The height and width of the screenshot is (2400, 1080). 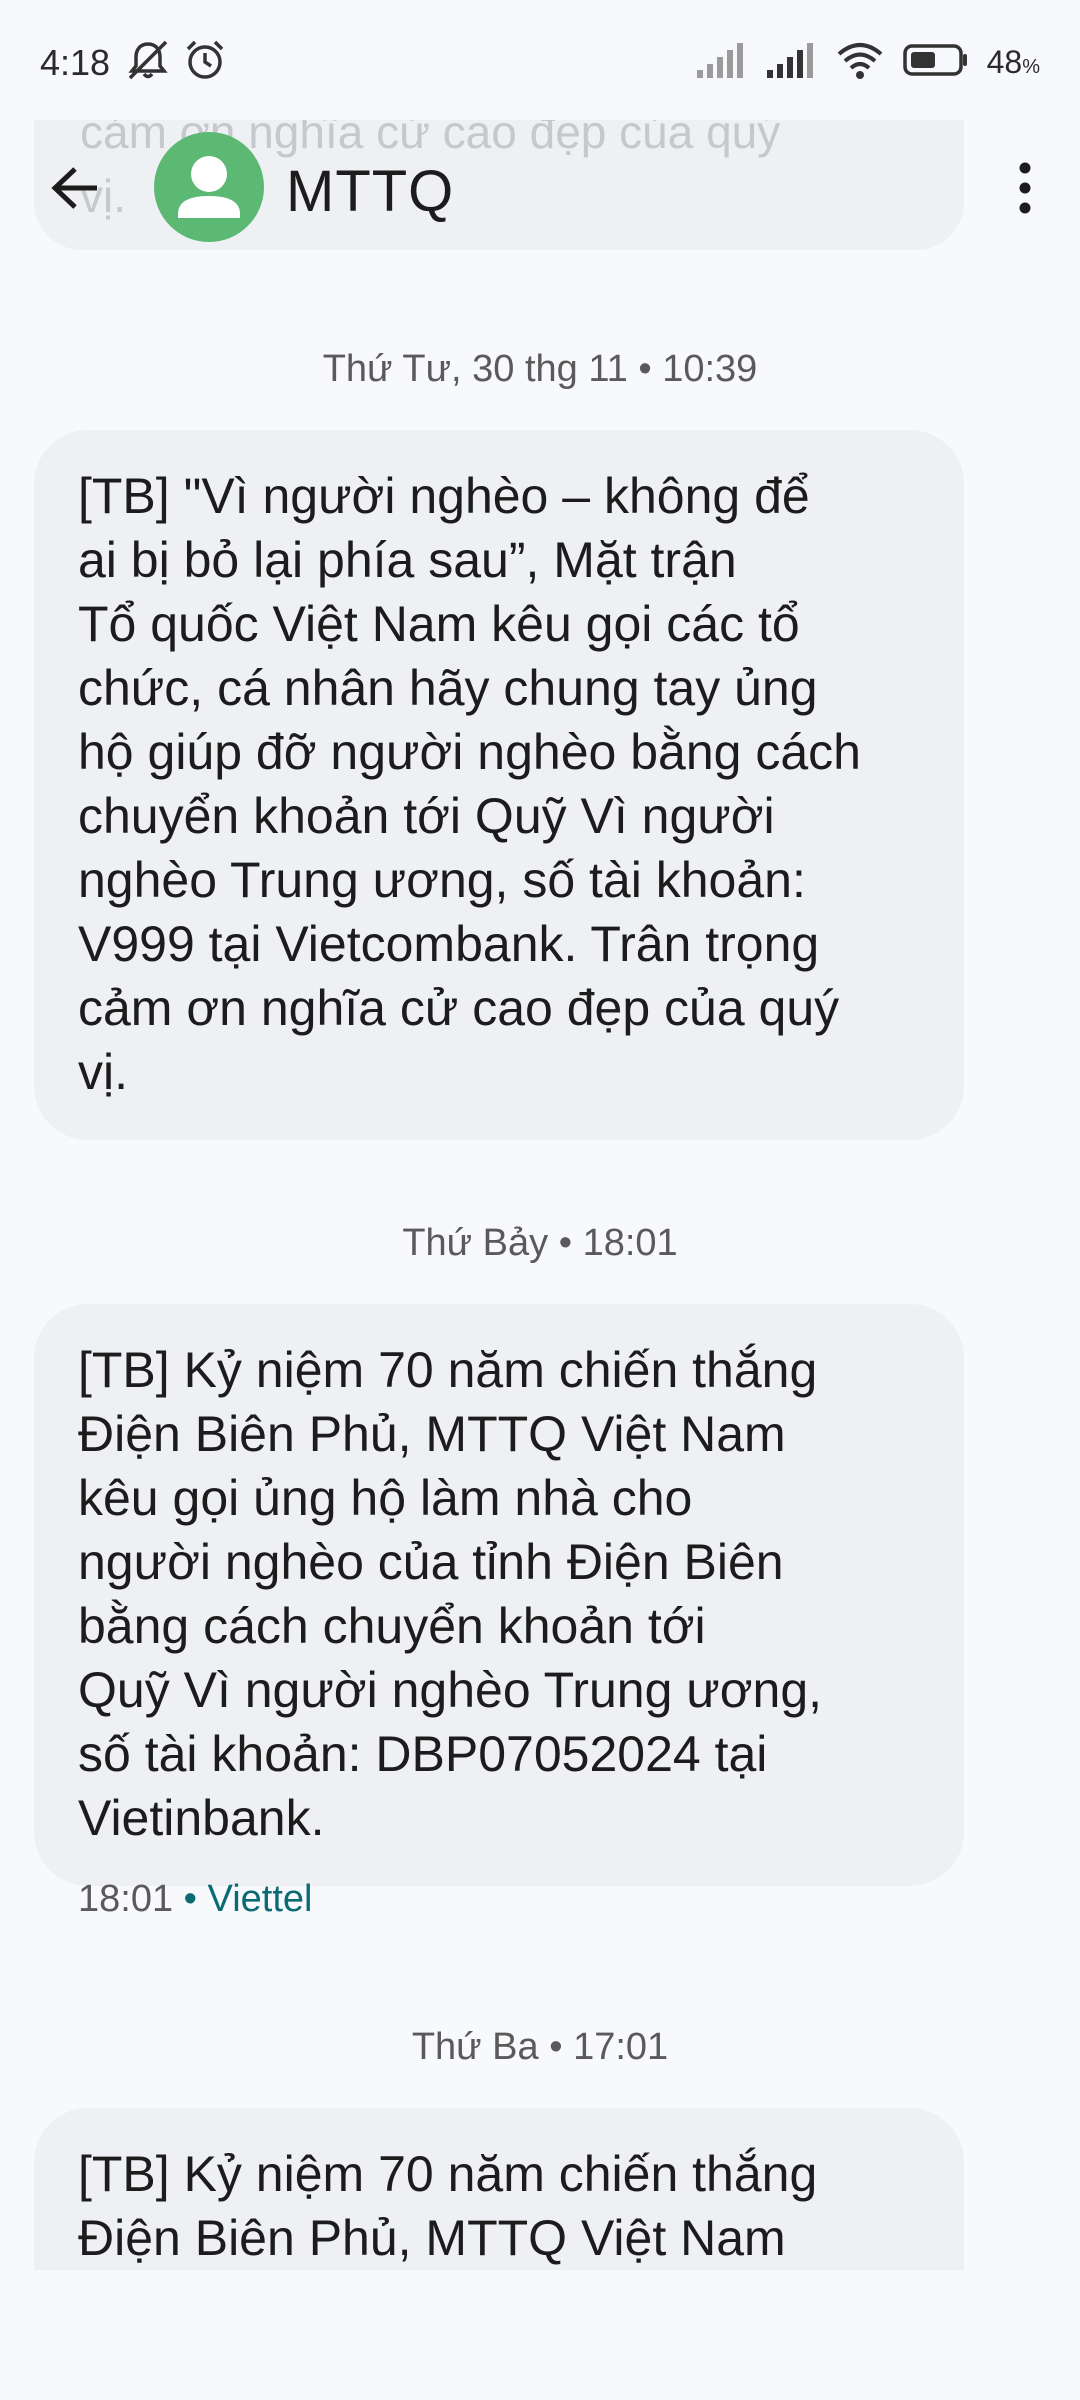 I want to click on date-separator: Thứ Bảy • 18:01, so click(x=540, y=1243).